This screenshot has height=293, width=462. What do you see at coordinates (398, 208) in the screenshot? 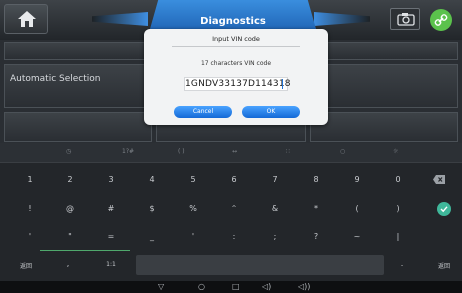
I see `key-close-paren: )` at bounding box center [398, 208].